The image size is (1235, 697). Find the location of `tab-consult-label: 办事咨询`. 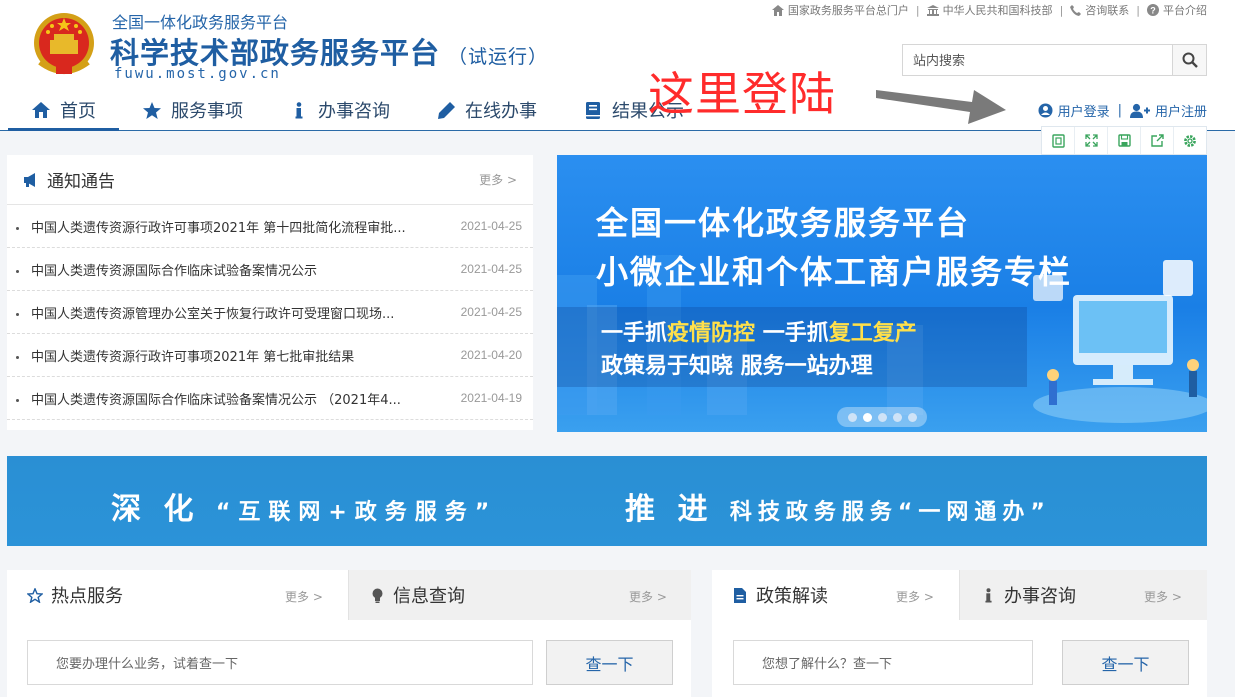

tab-consult-label: 办事咨询 is located at coordinates (1040, 596).